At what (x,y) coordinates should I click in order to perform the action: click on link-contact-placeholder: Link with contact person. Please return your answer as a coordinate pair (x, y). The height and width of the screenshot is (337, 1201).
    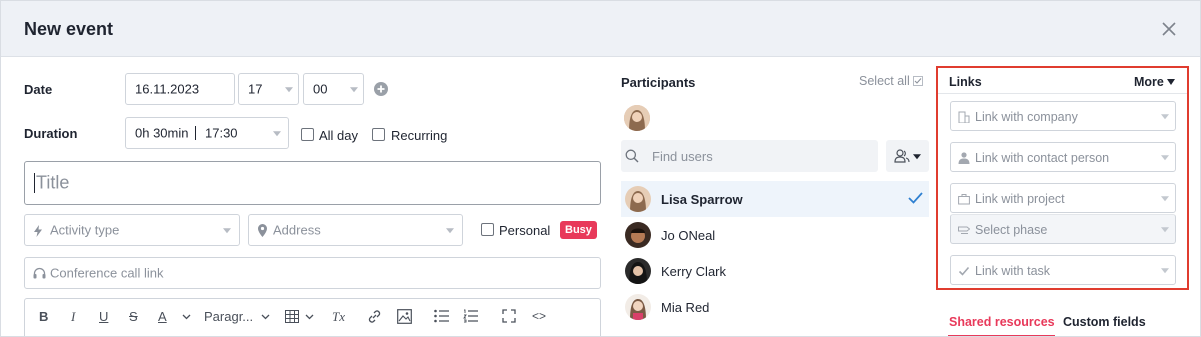
    Looking at the image, I should click on (1042, 158).